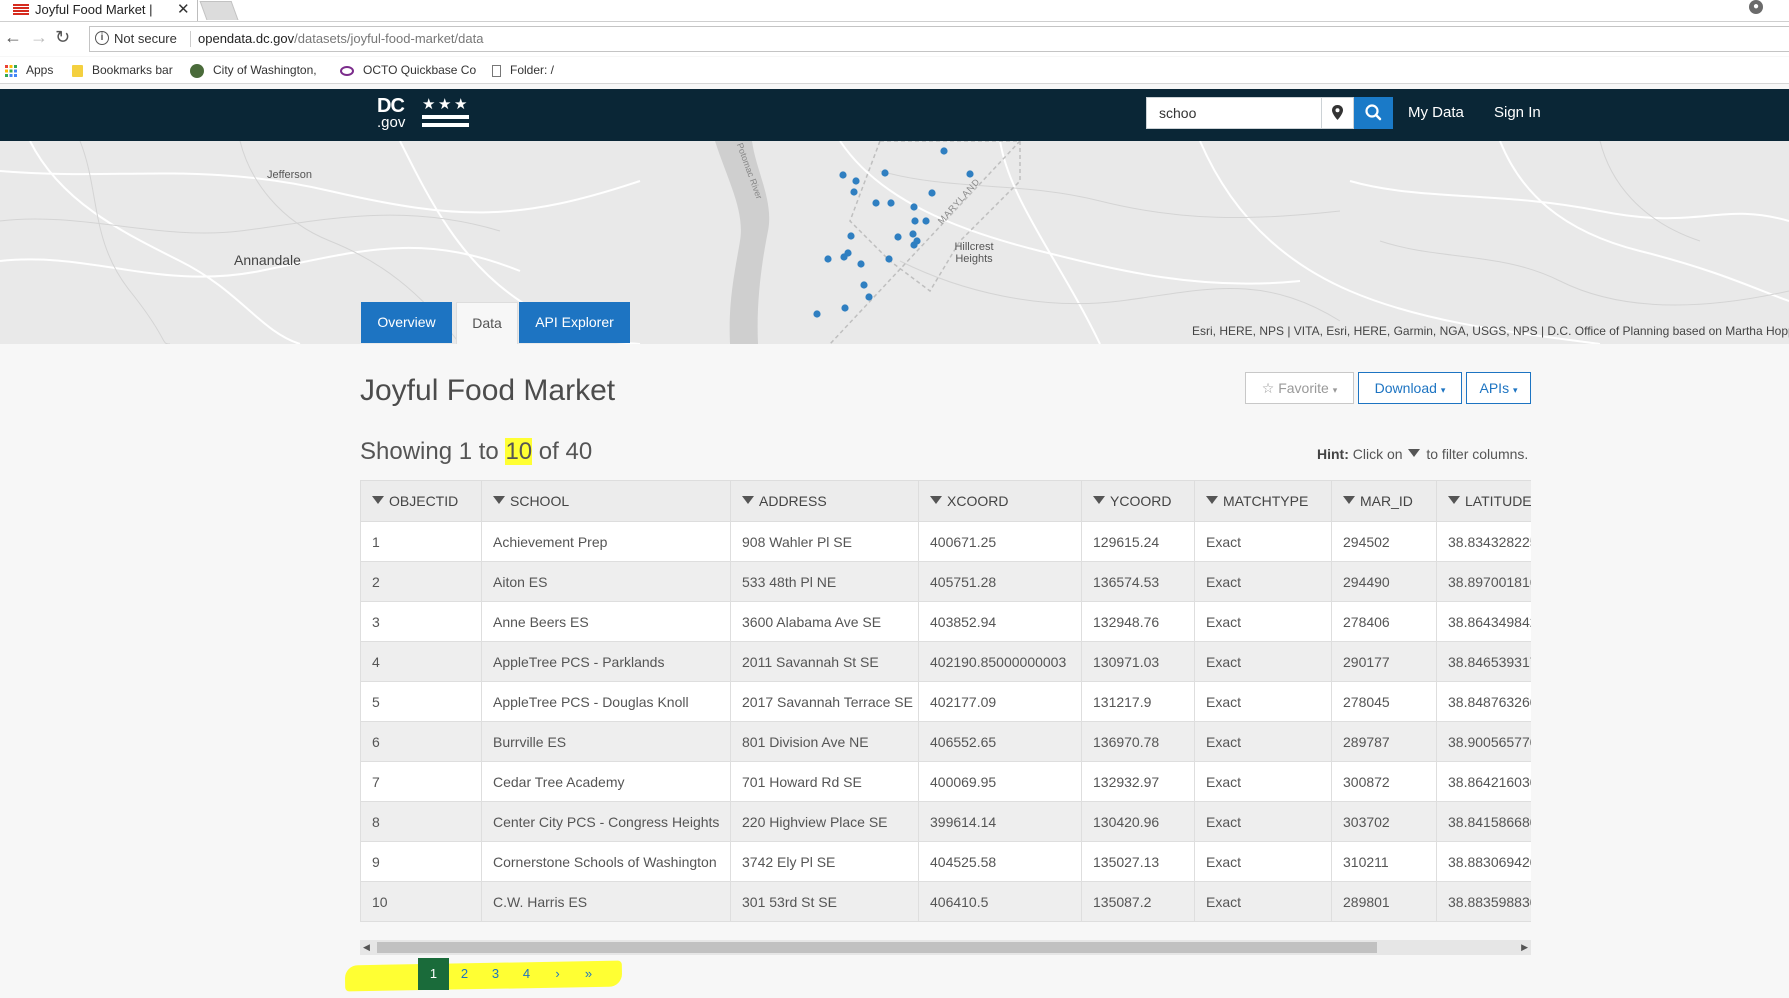  I want to click on tab-api-explorer: API Explorer, so click(574, 322).